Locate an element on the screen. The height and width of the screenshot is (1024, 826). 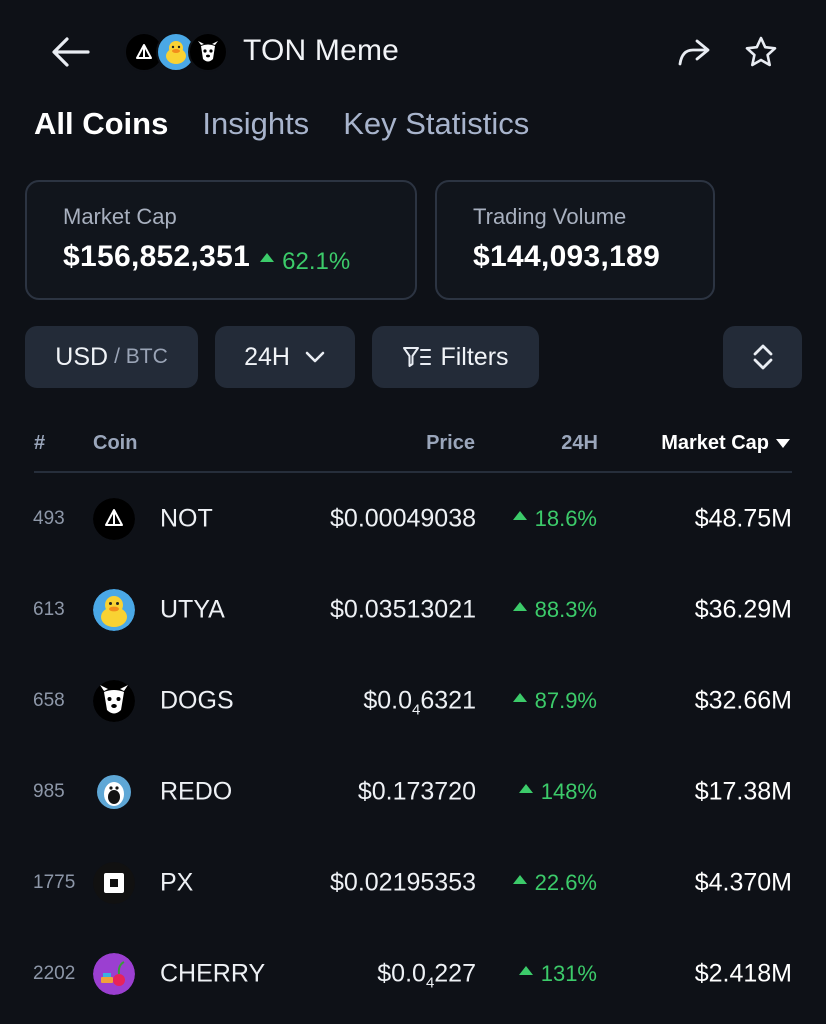
coin-name: DOGS is located at coordinates (197, 700).